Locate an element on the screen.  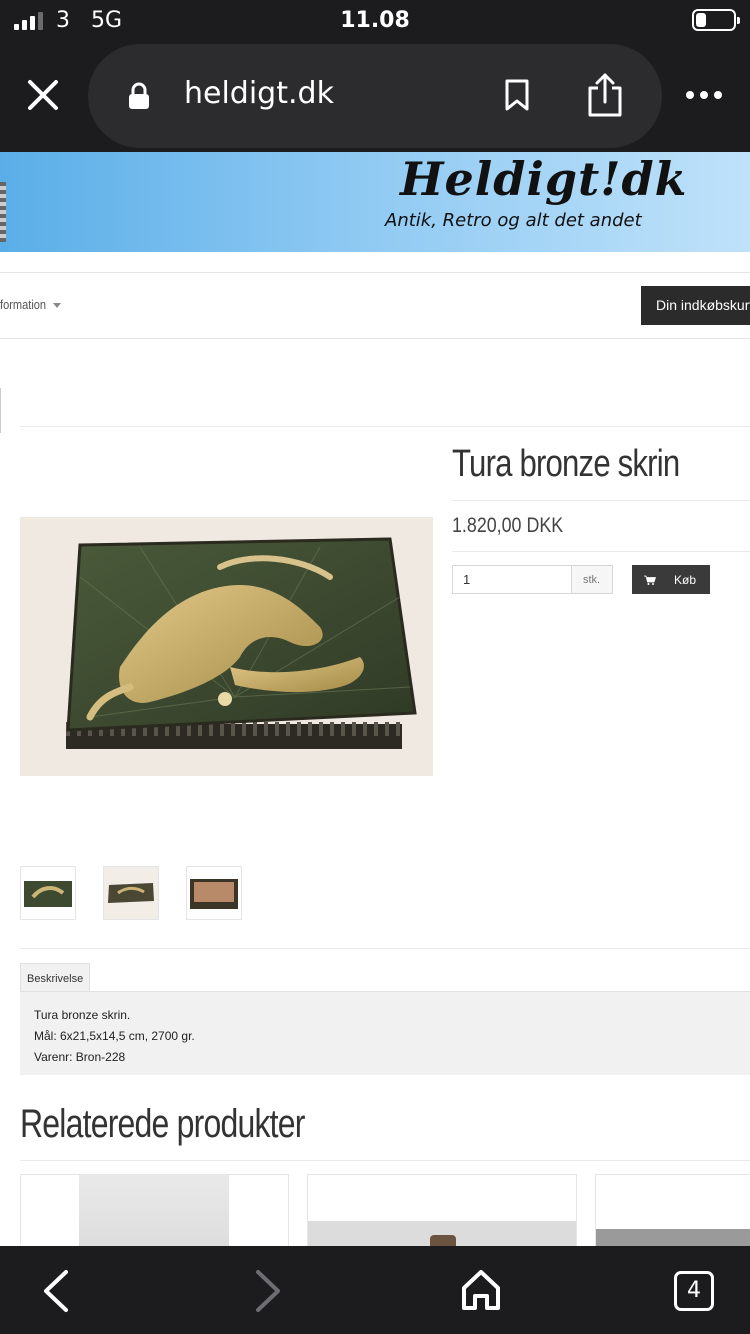
quantity-input is located at coordinates (512, 579).